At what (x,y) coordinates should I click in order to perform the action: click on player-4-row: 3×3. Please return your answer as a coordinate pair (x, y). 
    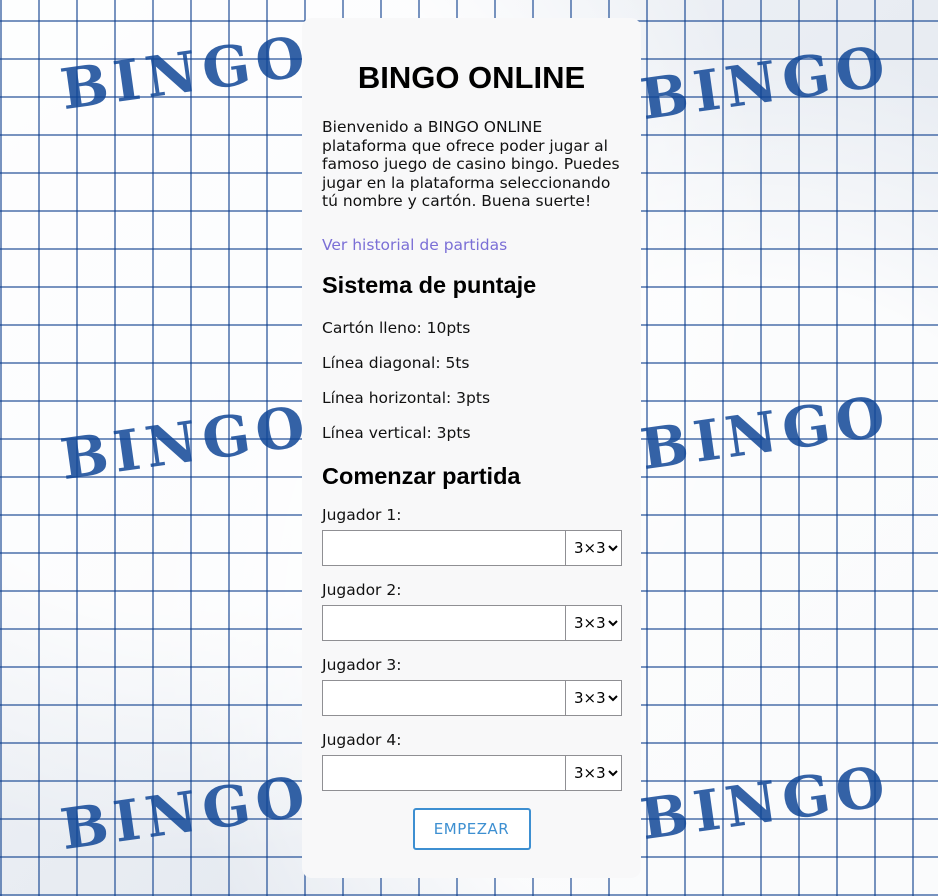
    Looking at the image, I should click on (472, 772).